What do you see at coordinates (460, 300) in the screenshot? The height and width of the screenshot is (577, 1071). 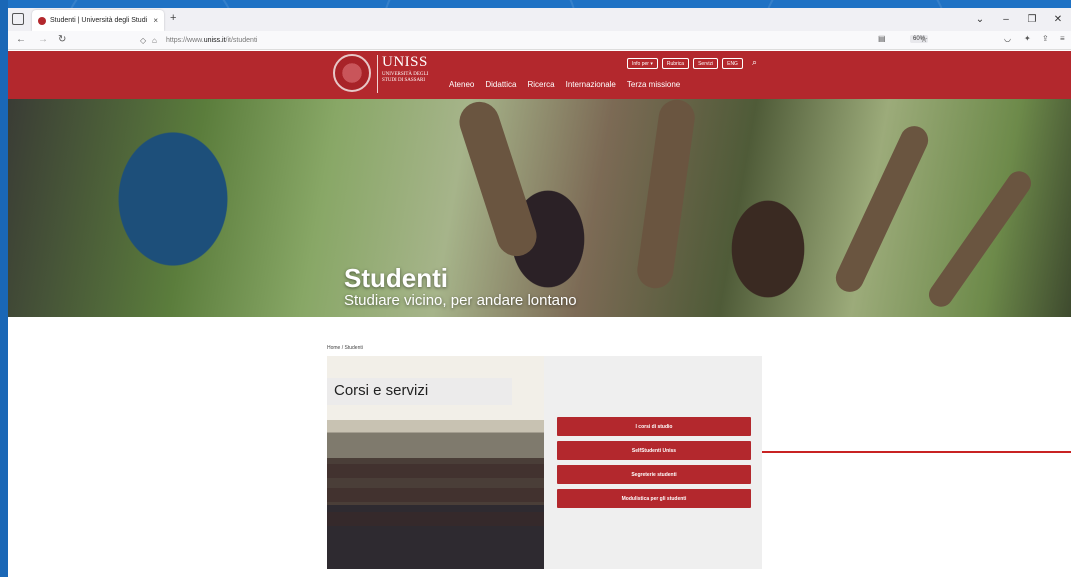 I see `hero-subtitle: Studiare vicino, per andare lontano` at bounding box center [460, 300].